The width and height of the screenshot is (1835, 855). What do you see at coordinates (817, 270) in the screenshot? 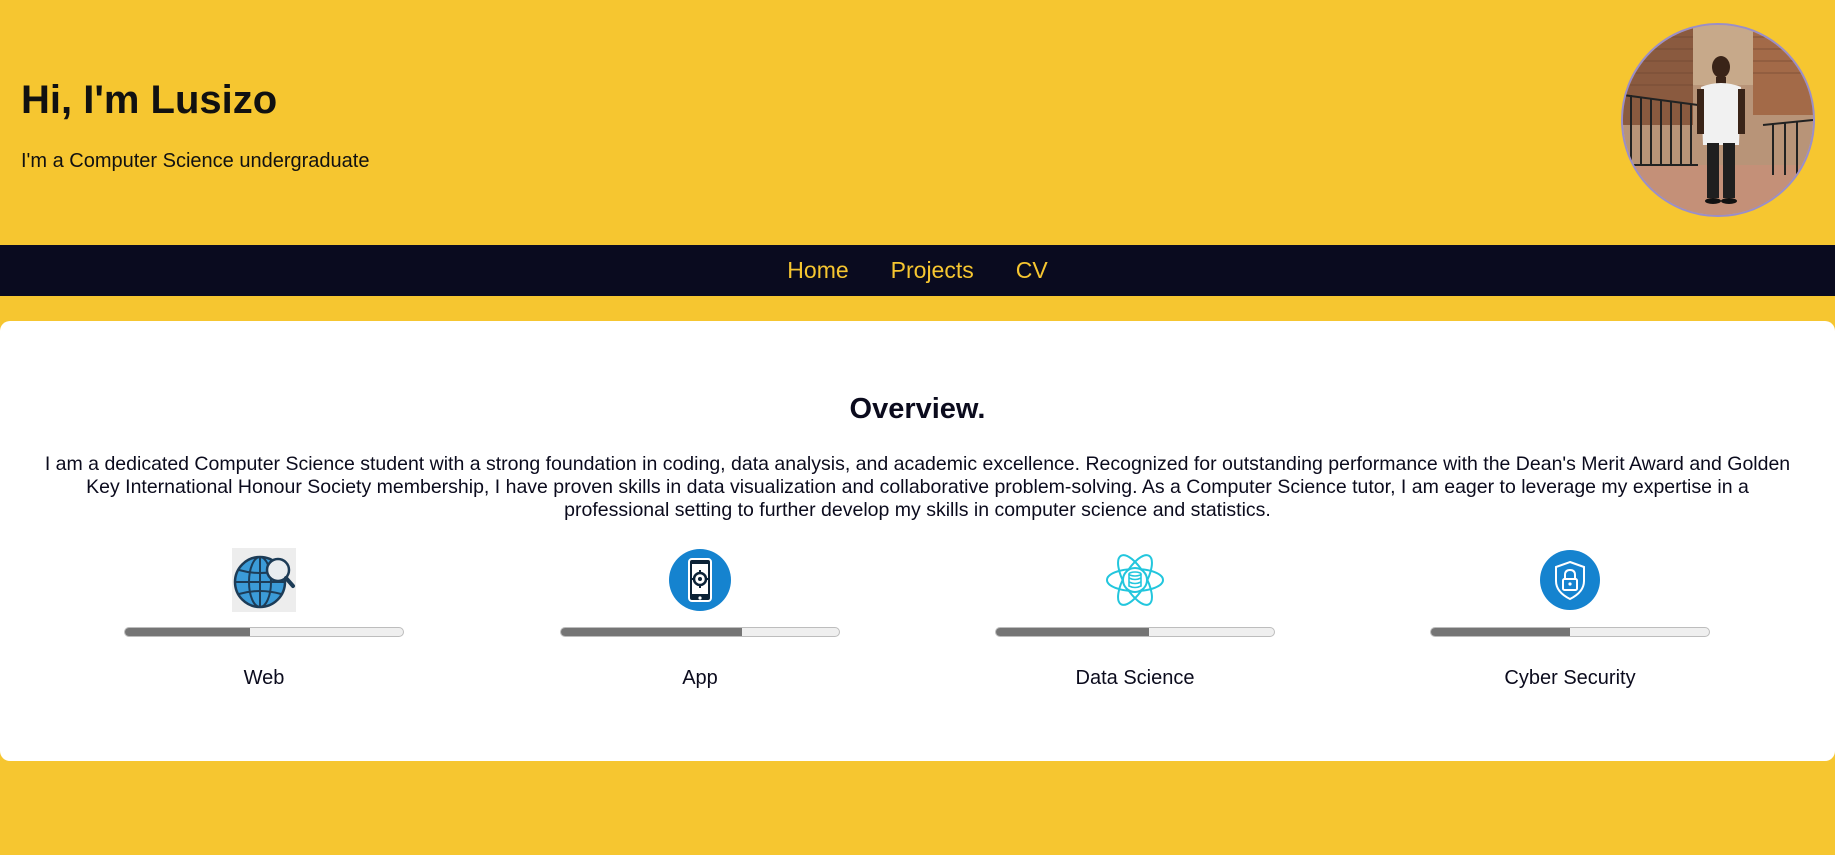
I see `nav-link-home: Home` at bounding box center [817, 270].